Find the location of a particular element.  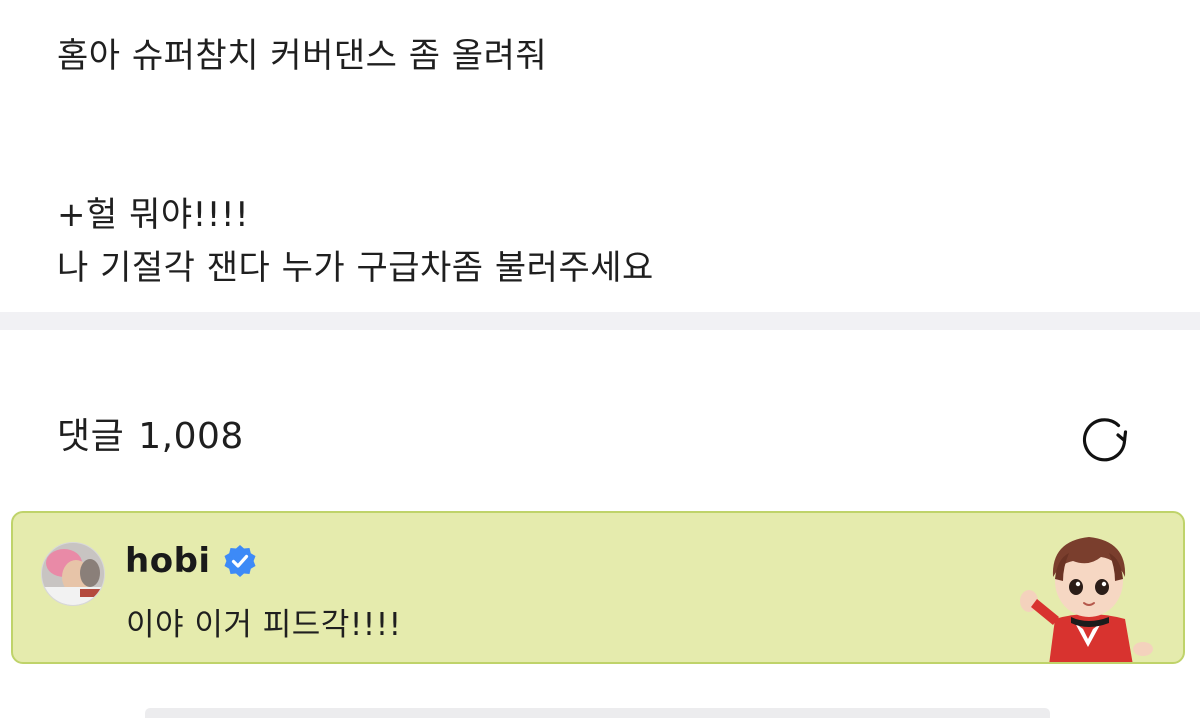

bottom-input-bar is located at coordinates (597, 713).